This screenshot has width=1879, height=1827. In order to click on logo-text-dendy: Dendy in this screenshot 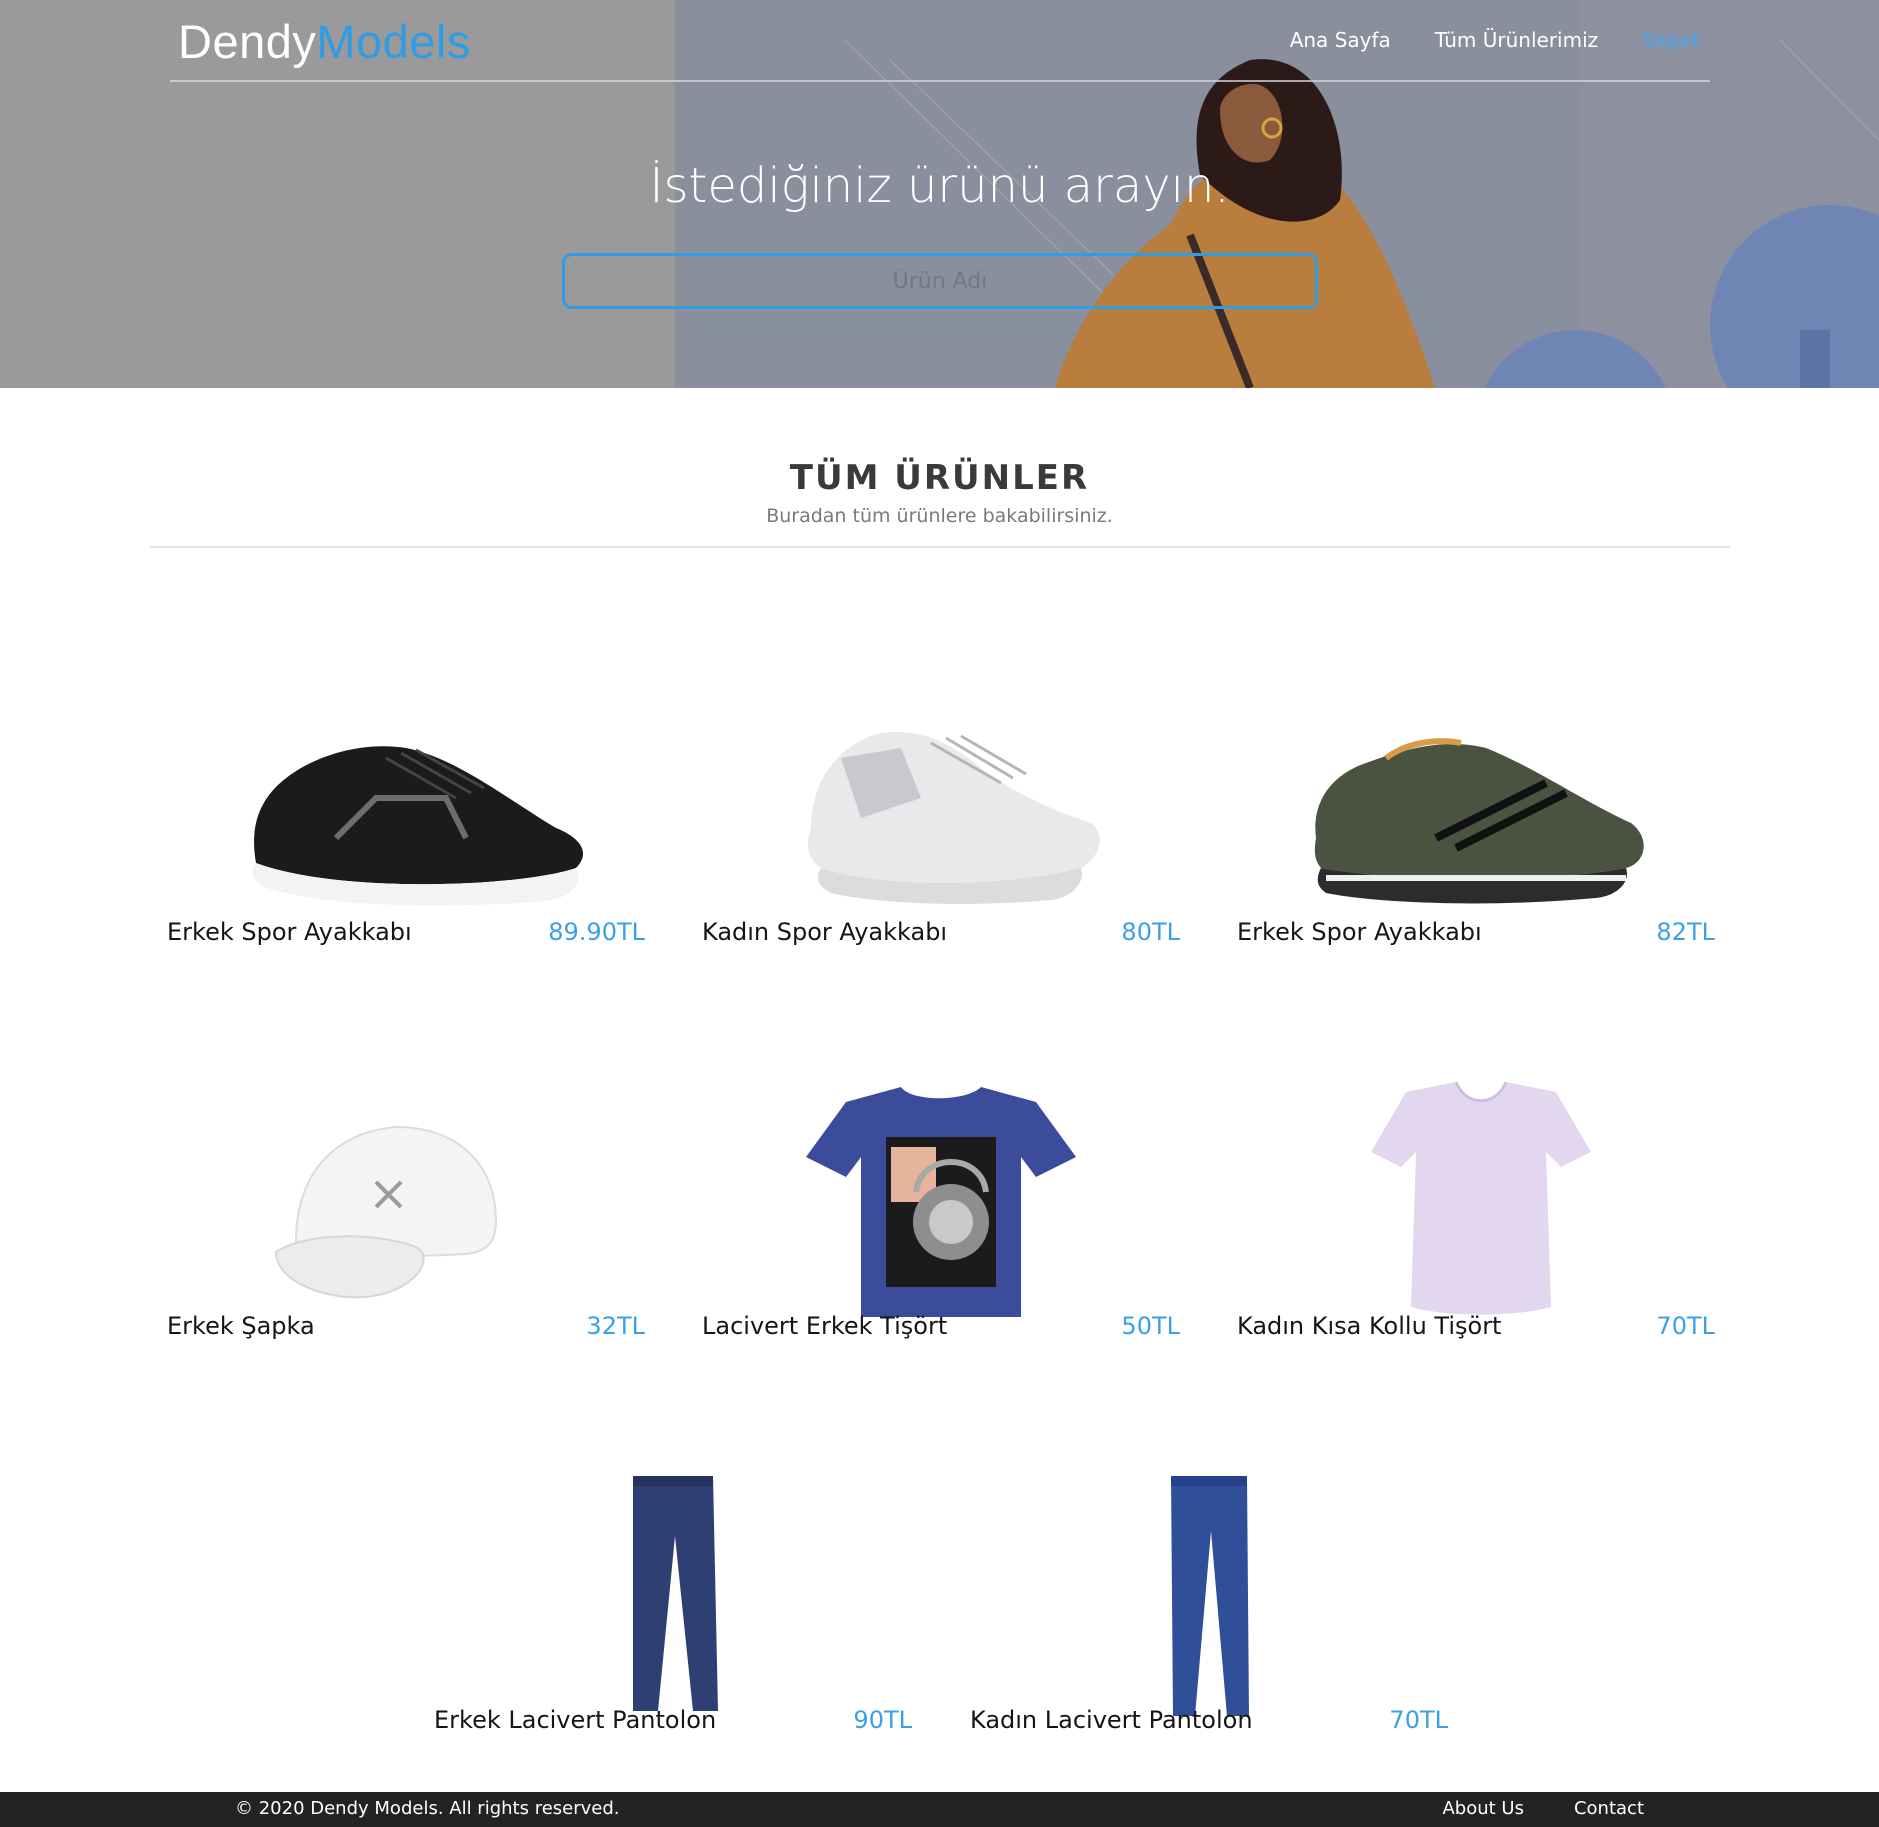, I will do `click(247, 41)`.